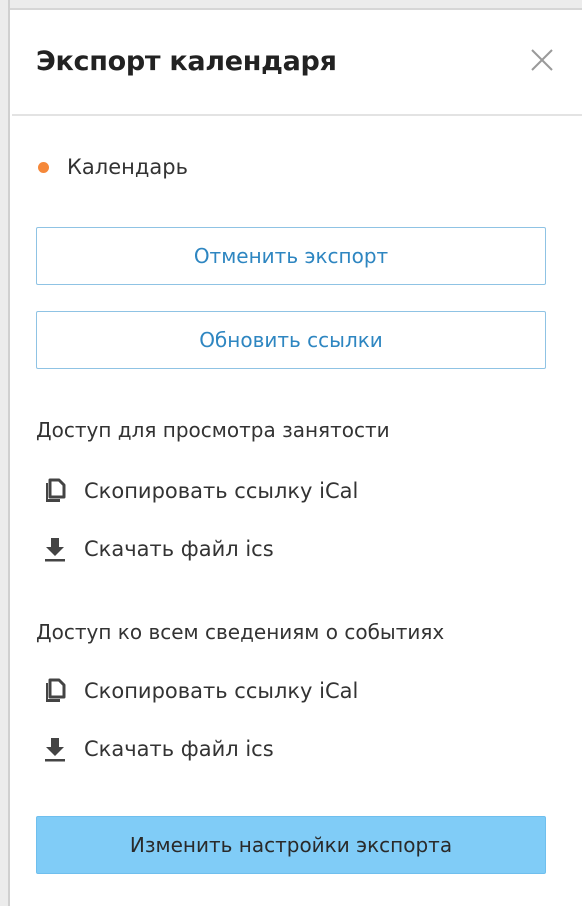 The image size is (582, 906). Describe the element at coordinates (240, 632) in the screenshot. I see `full-access-heading: Доступ ко всем сведениям о событиях` at that location.